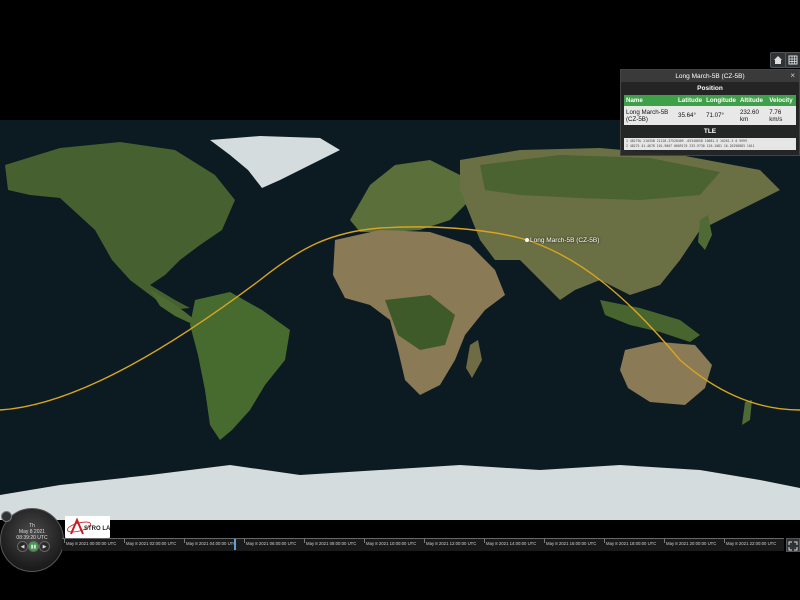  I want to click on astro-lab-logo-mark: STRO LAB, so click(90, 526).